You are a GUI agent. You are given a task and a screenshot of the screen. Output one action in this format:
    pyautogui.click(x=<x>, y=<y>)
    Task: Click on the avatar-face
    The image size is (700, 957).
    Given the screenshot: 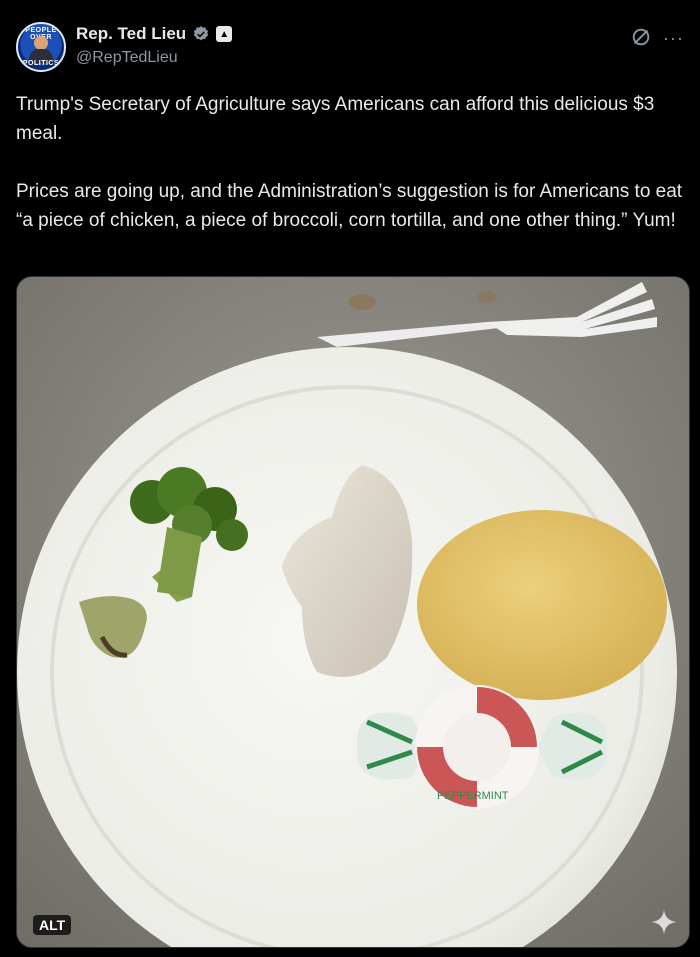 What is the action you would take?
    pyautogui.click(x=41, y=43)
    